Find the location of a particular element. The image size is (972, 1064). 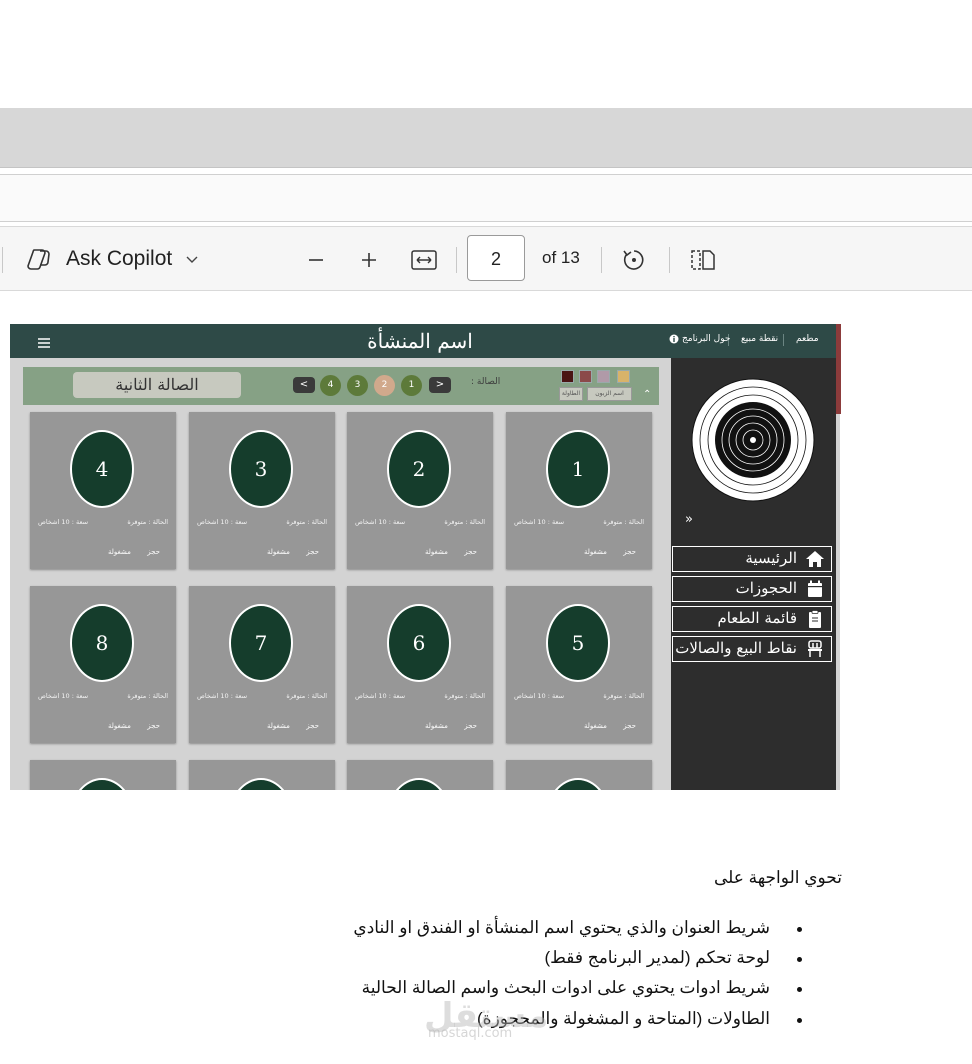

fit-width-icon is located at coordinates (424, 260).